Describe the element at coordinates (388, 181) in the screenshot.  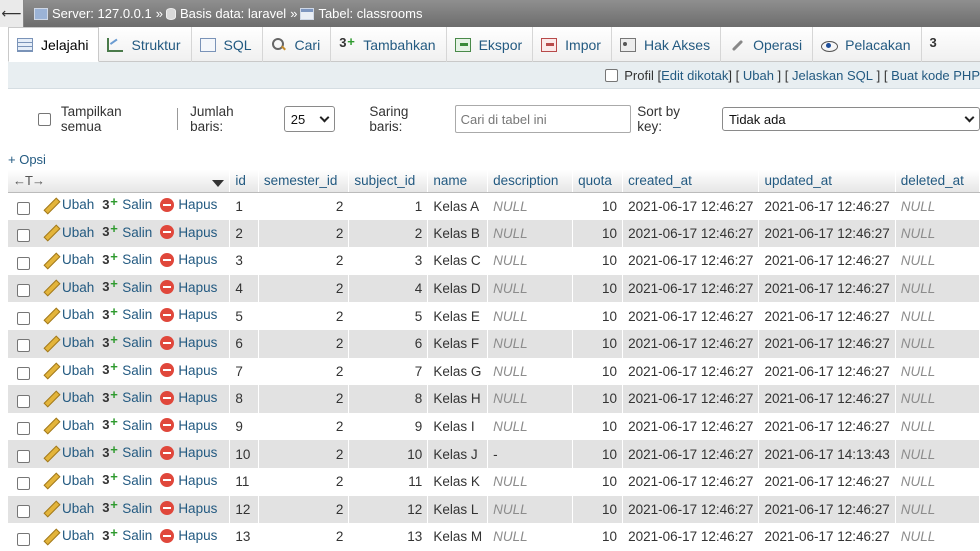
I see `column-header-subject-id: subject_id` at that location.